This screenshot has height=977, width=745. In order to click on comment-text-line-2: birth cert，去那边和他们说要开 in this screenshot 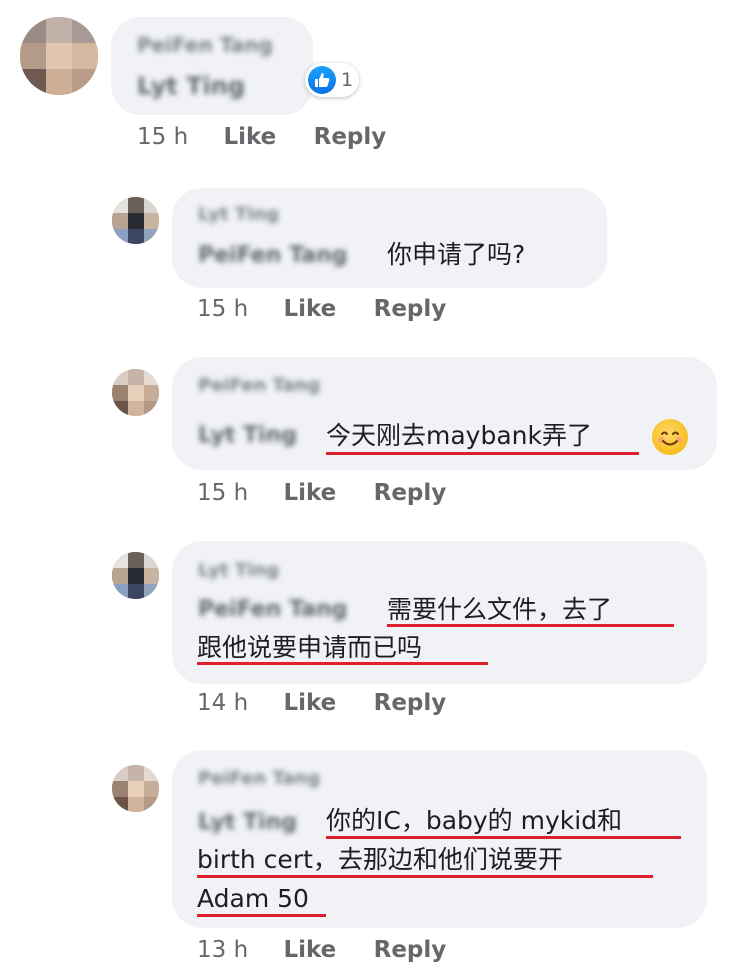, I will do `click(380, 859)`.